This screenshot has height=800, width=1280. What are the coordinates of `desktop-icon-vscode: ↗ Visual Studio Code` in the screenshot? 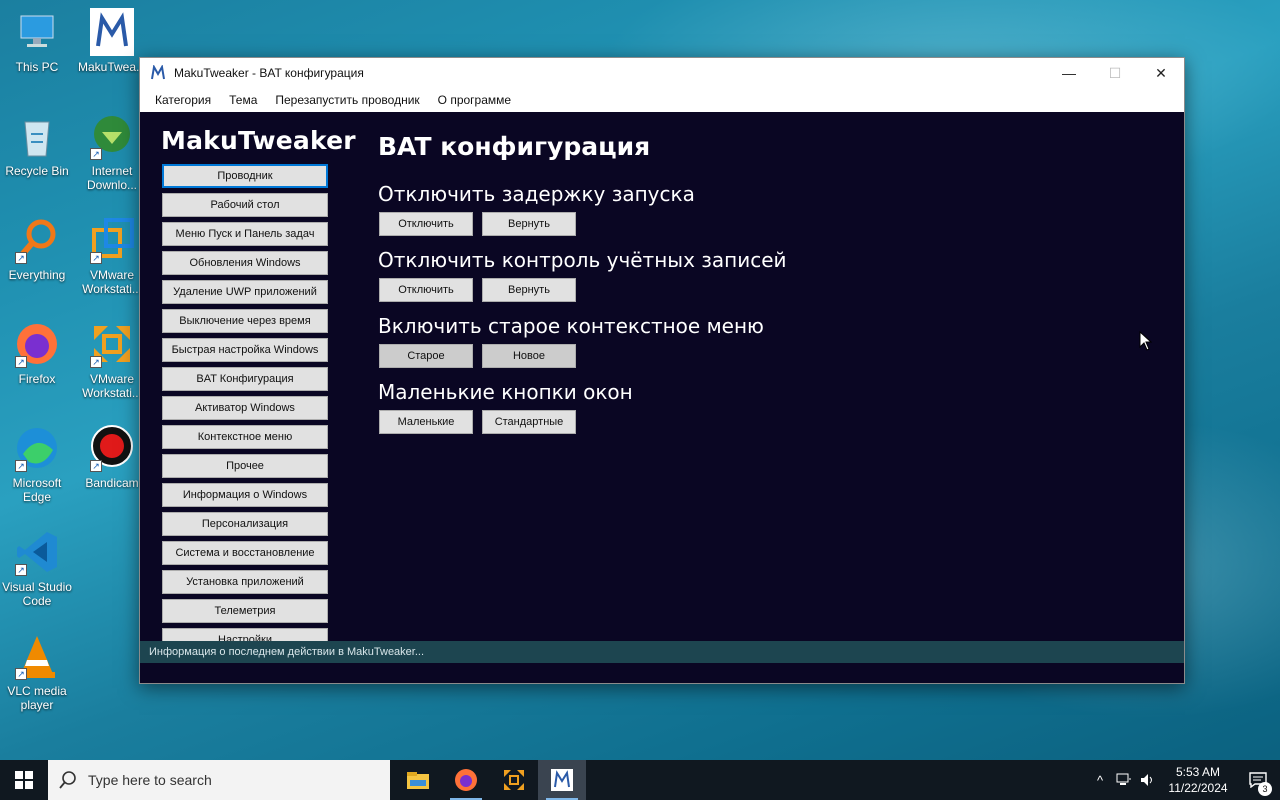 It's located at (37, 568).